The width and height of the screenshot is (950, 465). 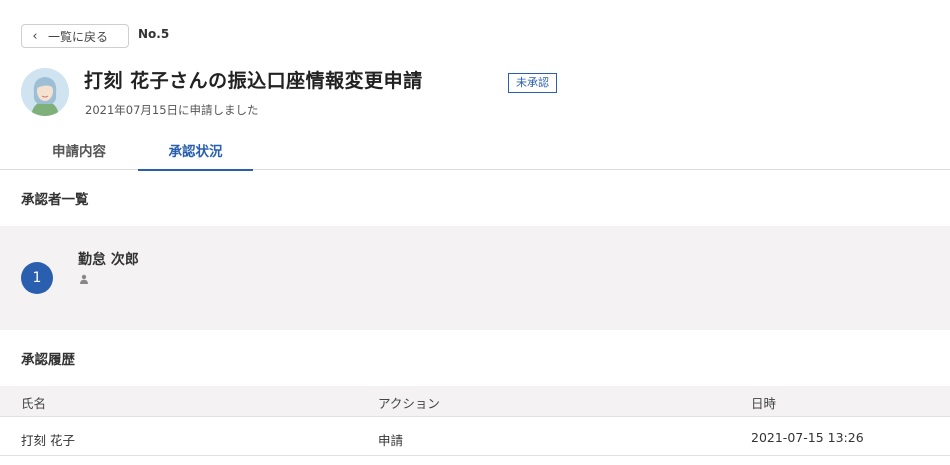 I want to click on table-header: 氏名 アクション 日時, so click(x=475, y=401).